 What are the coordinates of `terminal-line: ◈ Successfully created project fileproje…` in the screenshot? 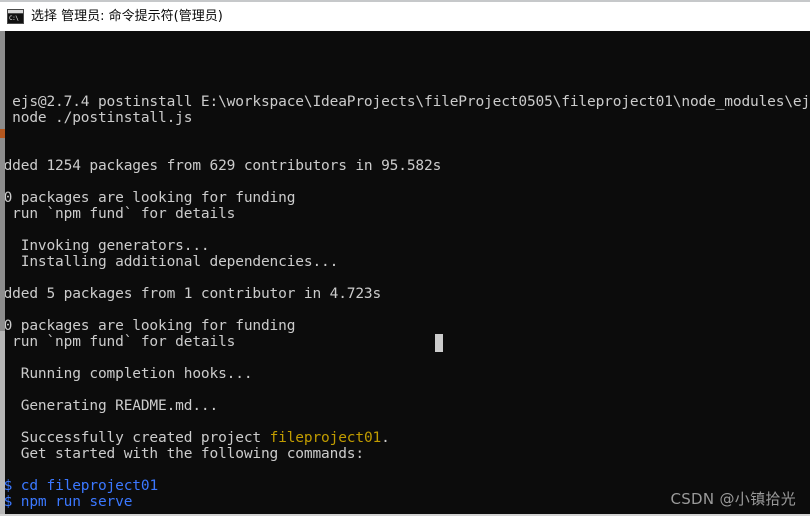 It's located at (405, 438).